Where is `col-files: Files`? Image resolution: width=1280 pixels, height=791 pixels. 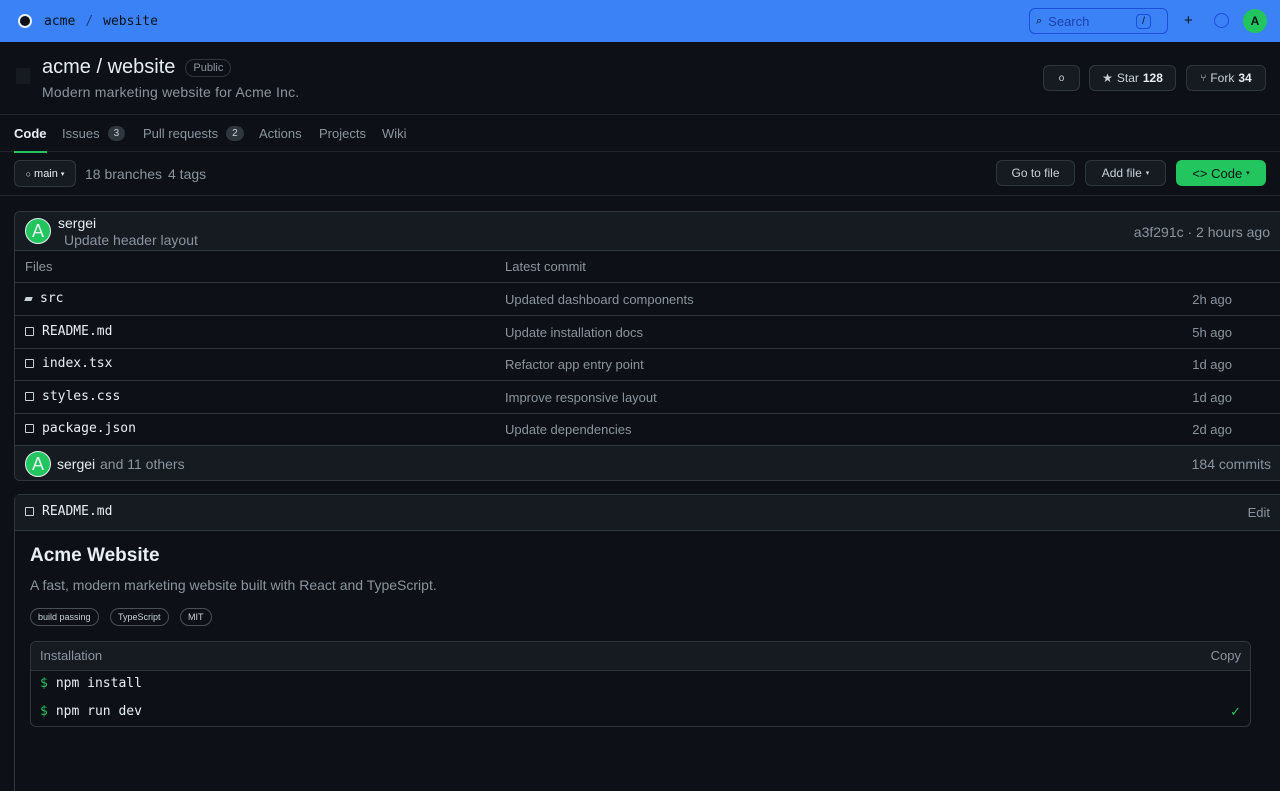
col-files: Files is located at coordinates (39, 266).